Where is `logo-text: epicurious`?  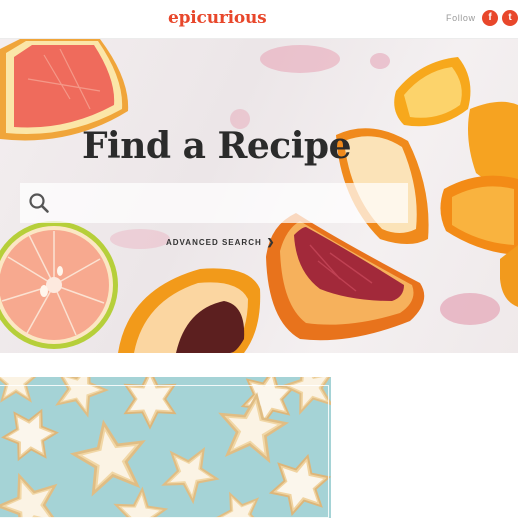
logo-text: epicurious is located at coordinates (217, 18).